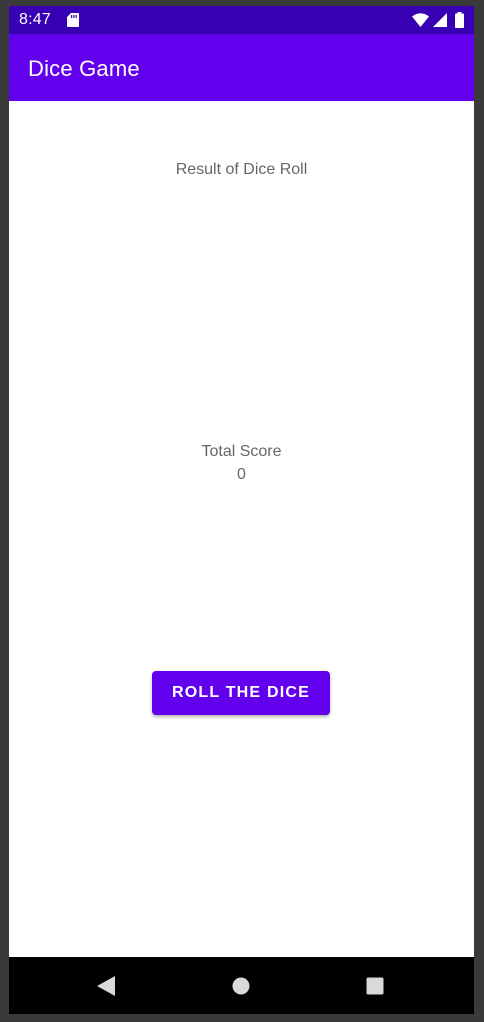  Describe the element at coordinates (241, 67) in the screenshot. I see `app-bar: Dice Game` at that location.